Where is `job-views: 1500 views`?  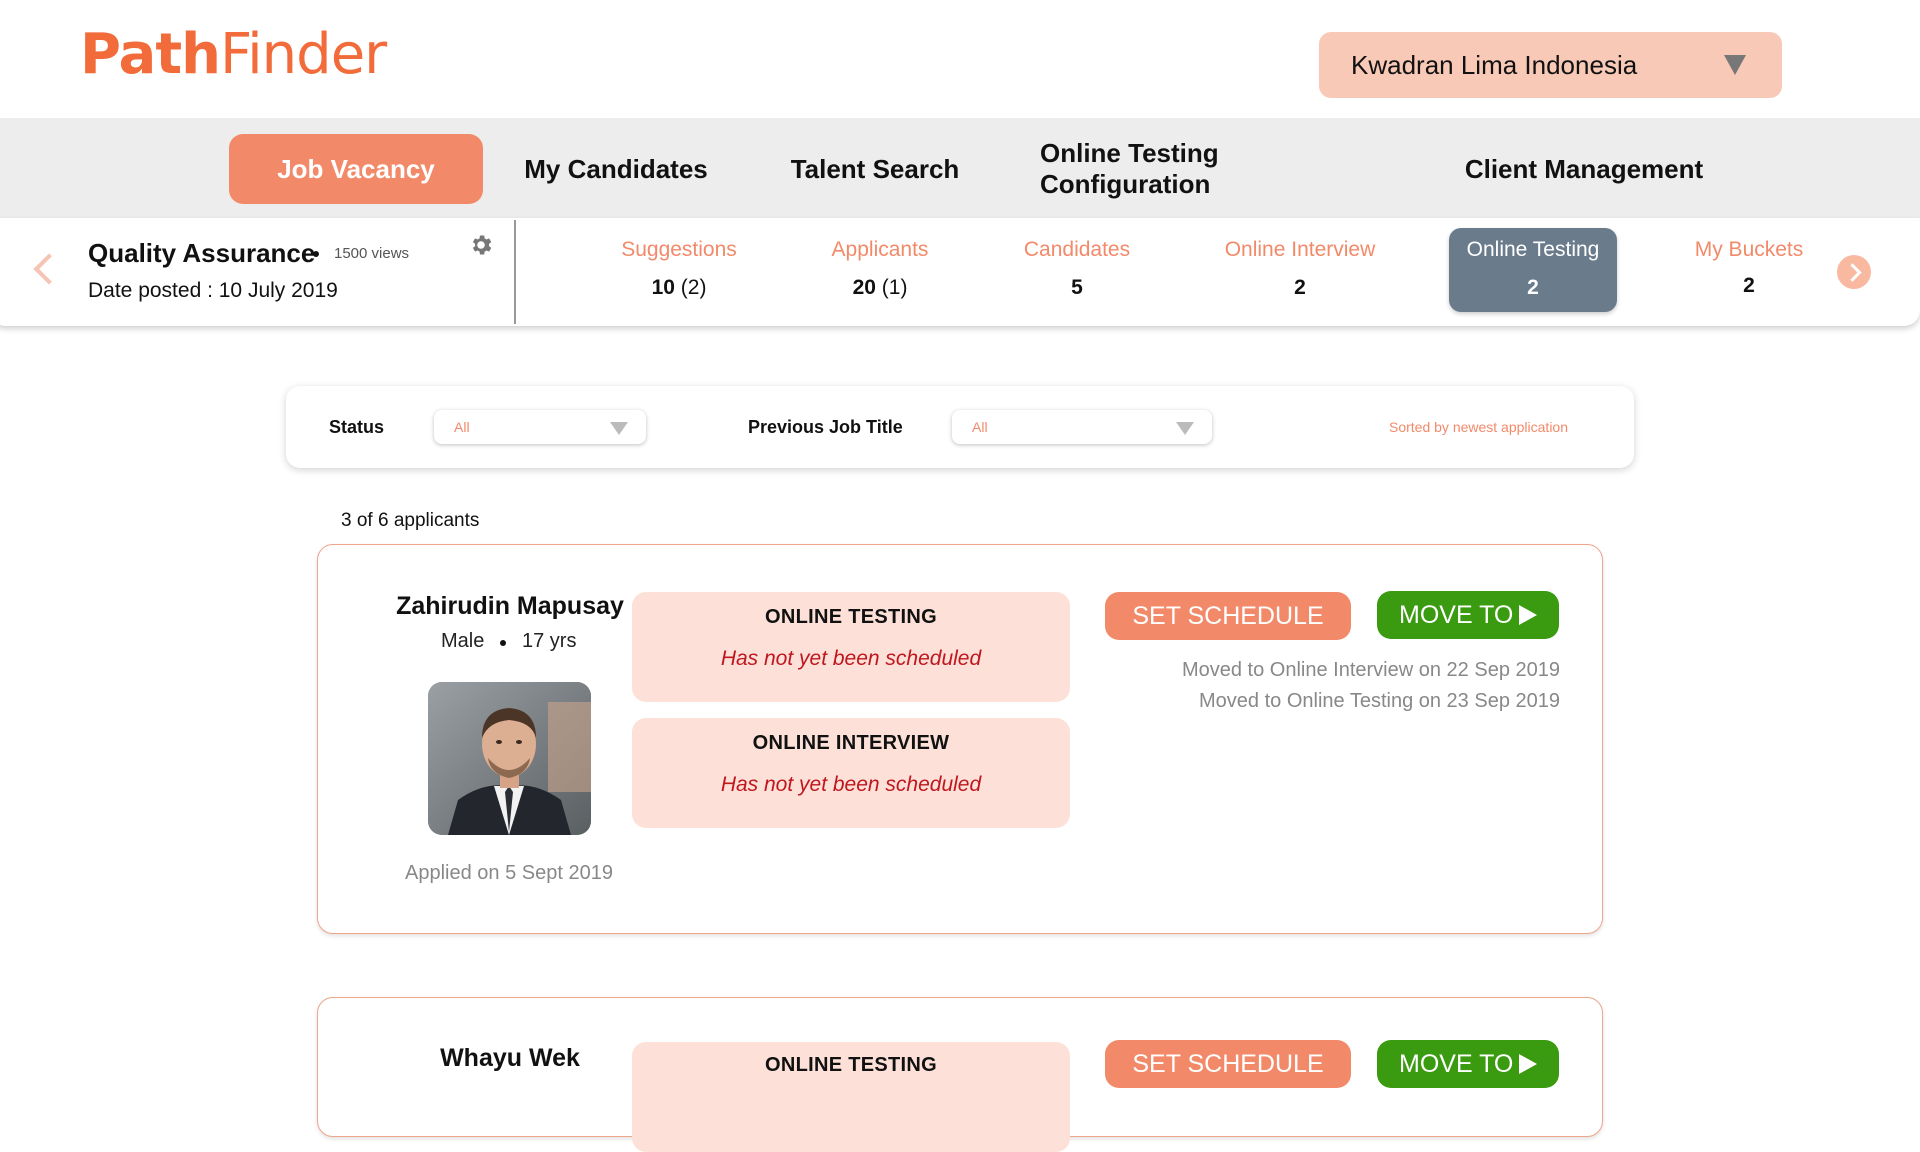 job-views: 1500 views is located at coordinates (372, 253).